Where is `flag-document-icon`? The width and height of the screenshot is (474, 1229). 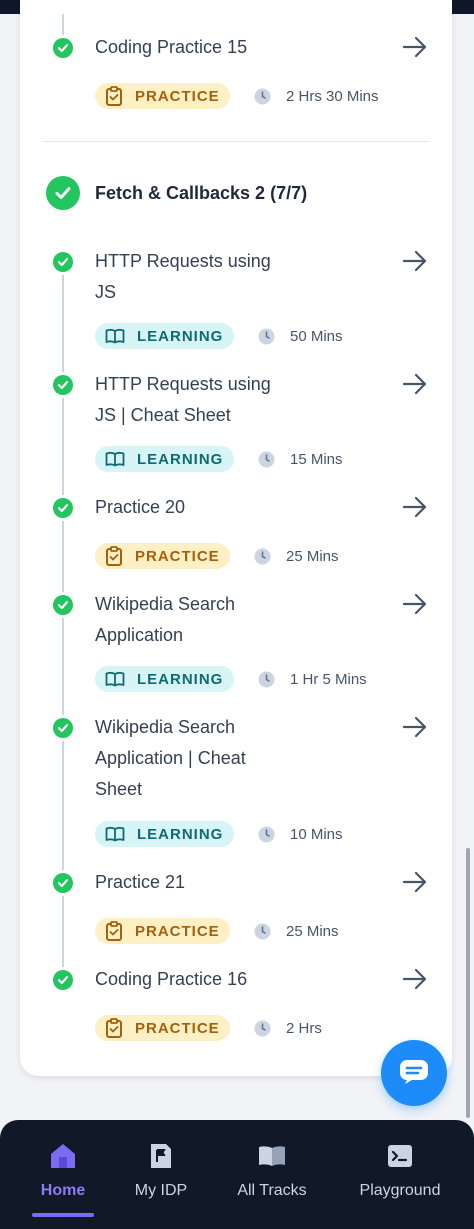
flag-document-icon is located at coordinates (161, 1156).